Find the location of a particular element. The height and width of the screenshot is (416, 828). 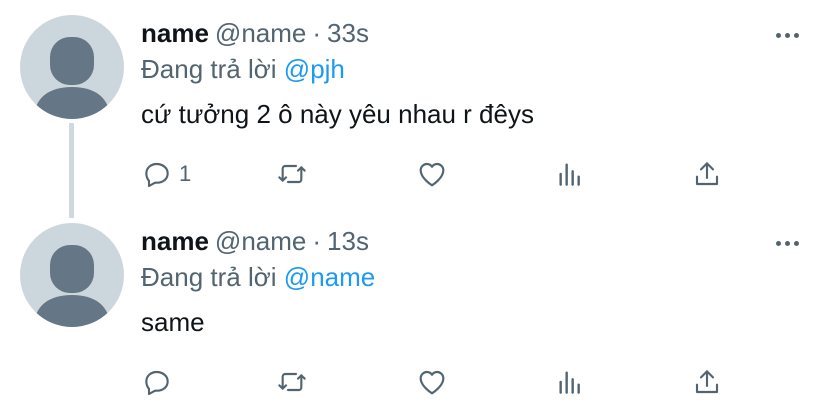

tweet-header: name @name · 33s is located at coordinates (255, 33).